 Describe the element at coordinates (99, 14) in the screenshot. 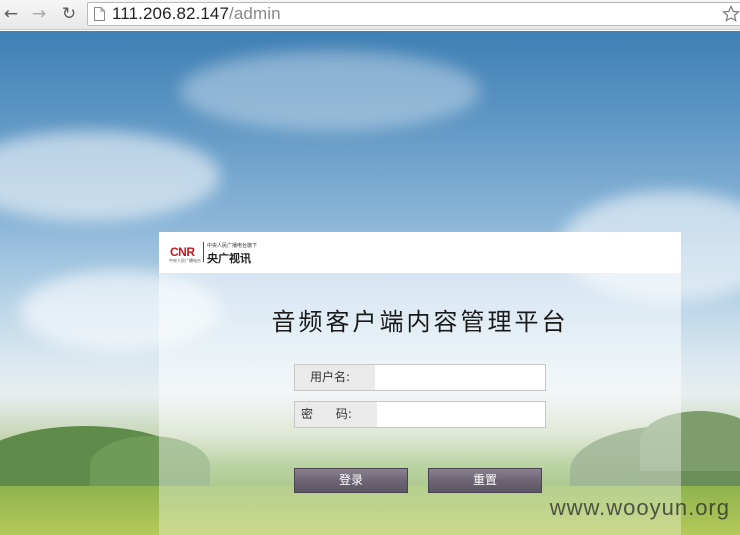

I see `page-icon` at that location.